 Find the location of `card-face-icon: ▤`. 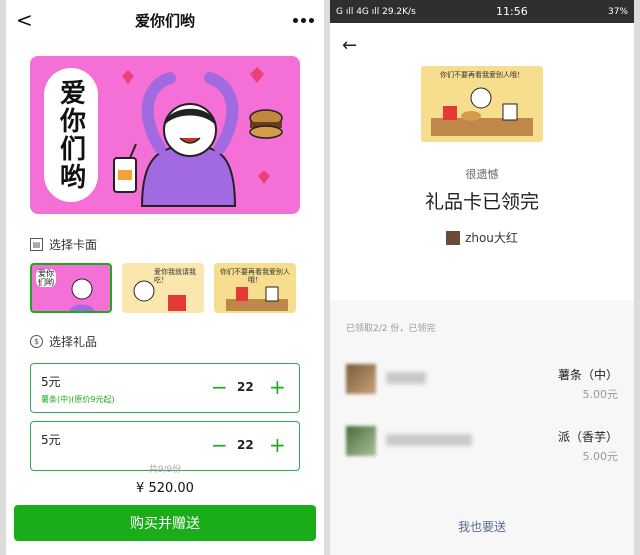

card-face-icon: ▤ is located at coordinates (36, 244).